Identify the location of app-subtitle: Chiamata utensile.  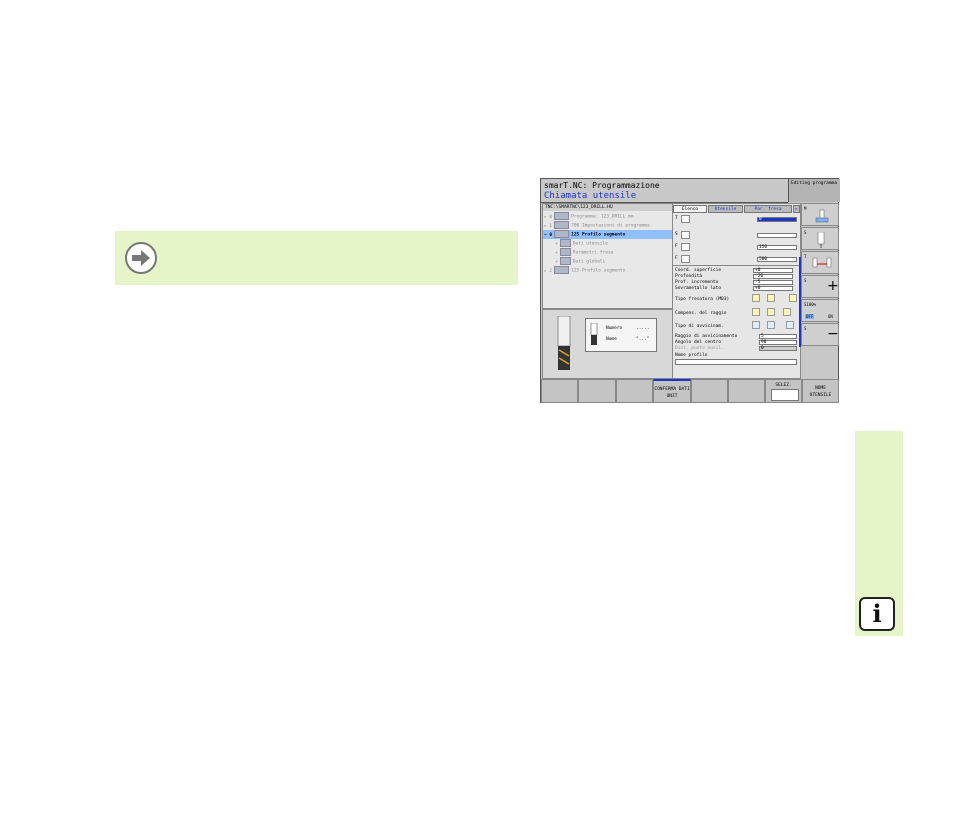
(590, 196).